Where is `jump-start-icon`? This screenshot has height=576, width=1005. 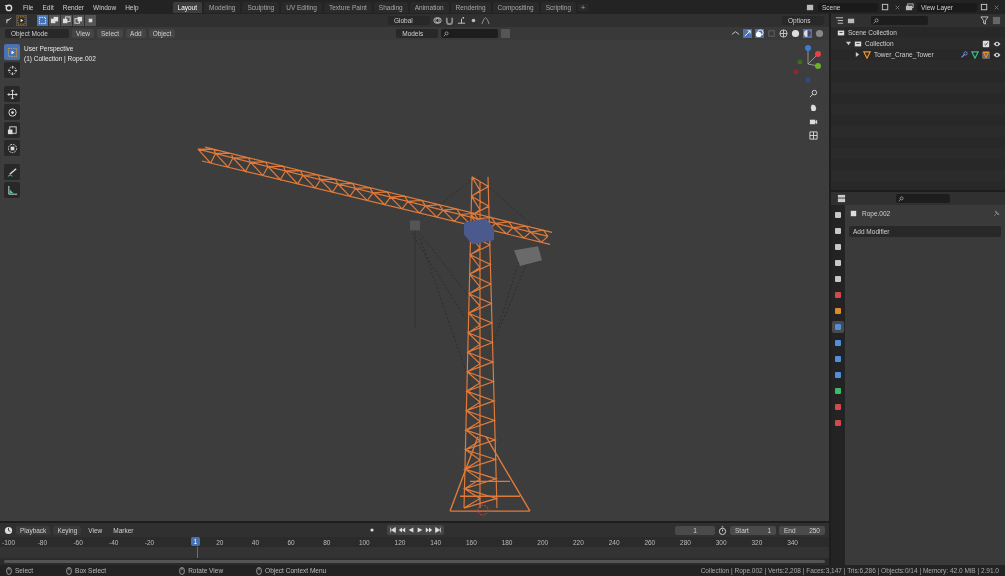
jump-start-icon is located at coordinates (393, 530).